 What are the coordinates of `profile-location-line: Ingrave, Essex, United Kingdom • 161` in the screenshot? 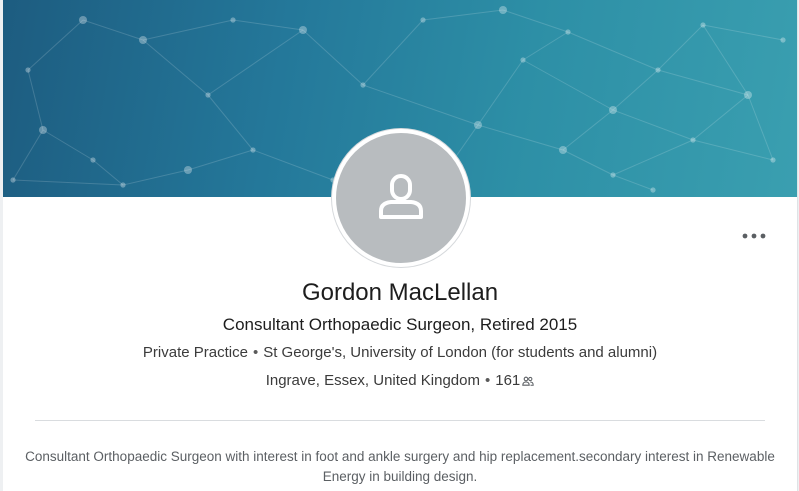 It's located at (400, 380).